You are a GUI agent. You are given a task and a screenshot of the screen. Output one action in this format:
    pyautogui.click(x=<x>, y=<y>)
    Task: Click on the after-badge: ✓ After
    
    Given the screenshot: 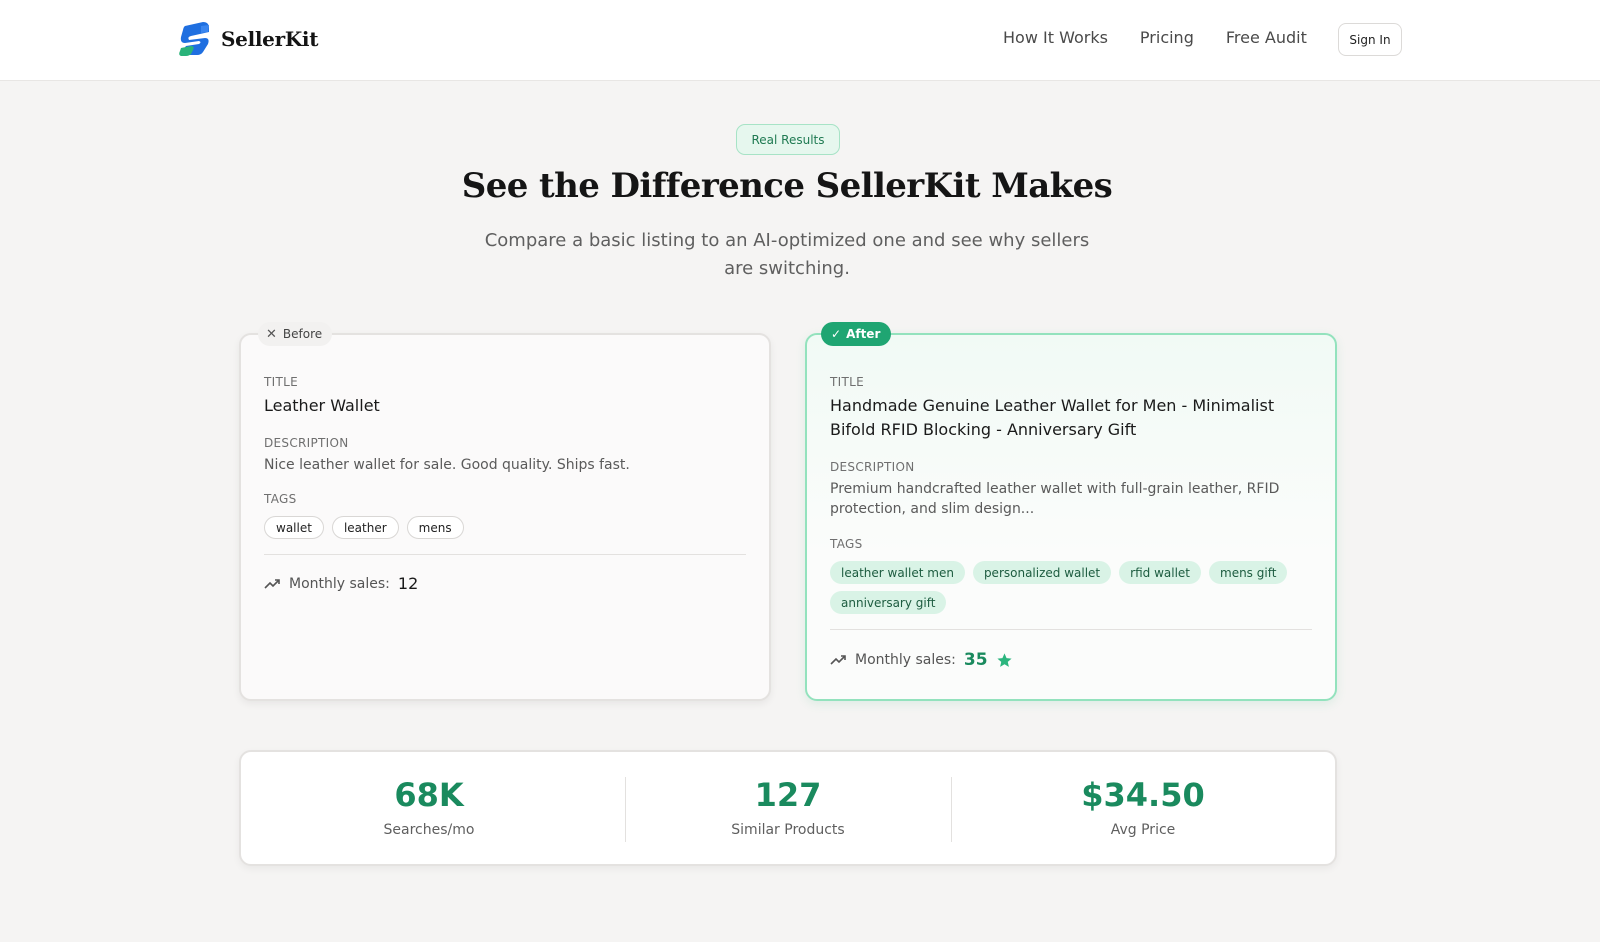 What is the action you would take?
    pyautogui.click(x=856, y=334)
    